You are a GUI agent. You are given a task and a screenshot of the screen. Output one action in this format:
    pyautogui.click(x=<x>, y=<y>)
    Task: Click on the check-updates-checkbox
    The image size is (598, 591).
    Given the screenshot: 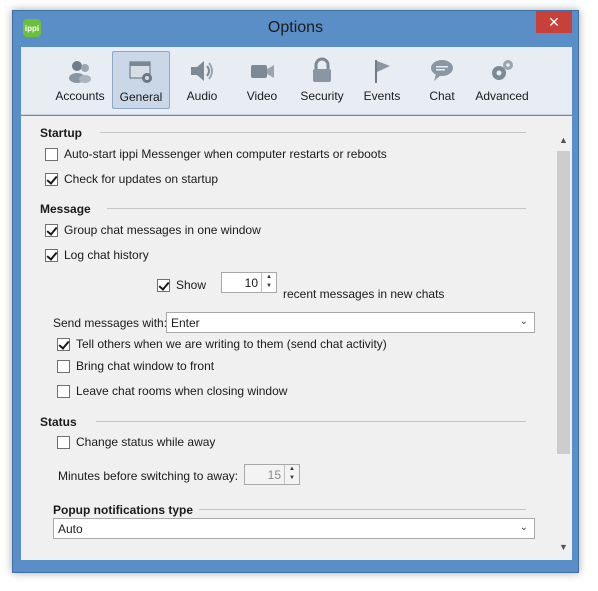 What is the action you would take?
    pyautogui.click(x=51, y=179)
    